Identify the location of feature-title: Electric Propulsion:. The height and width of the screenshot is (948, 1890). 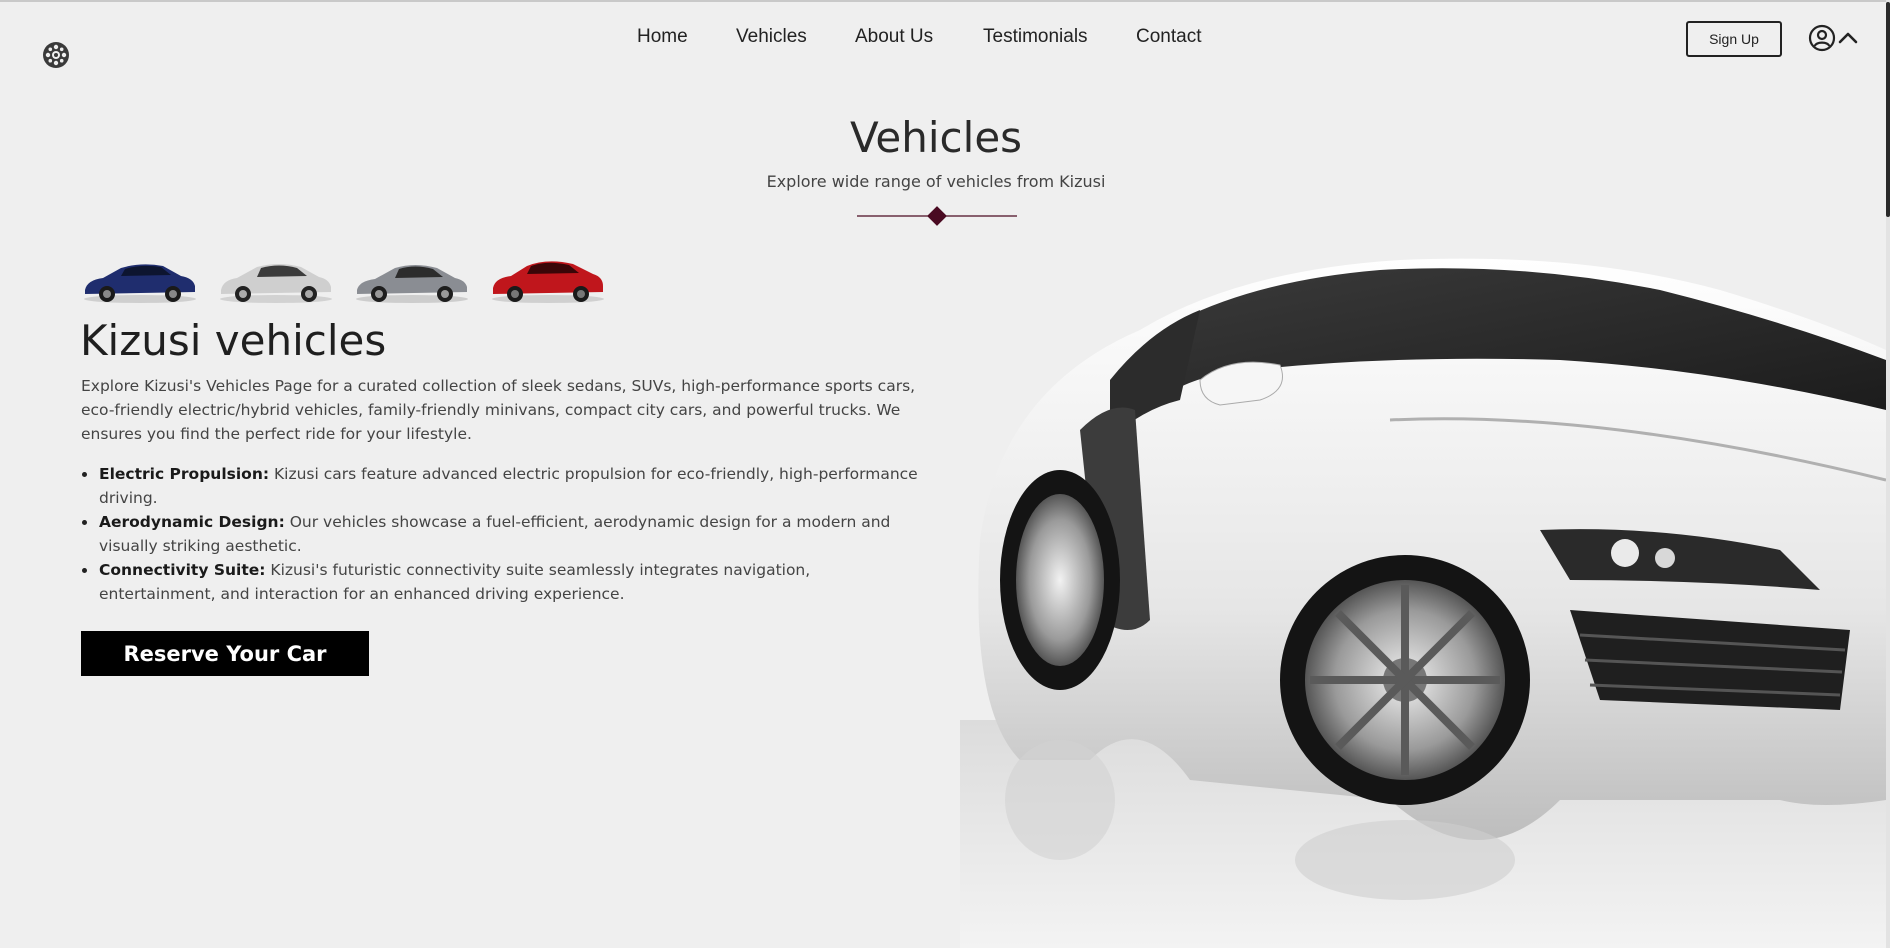
(184, 474).